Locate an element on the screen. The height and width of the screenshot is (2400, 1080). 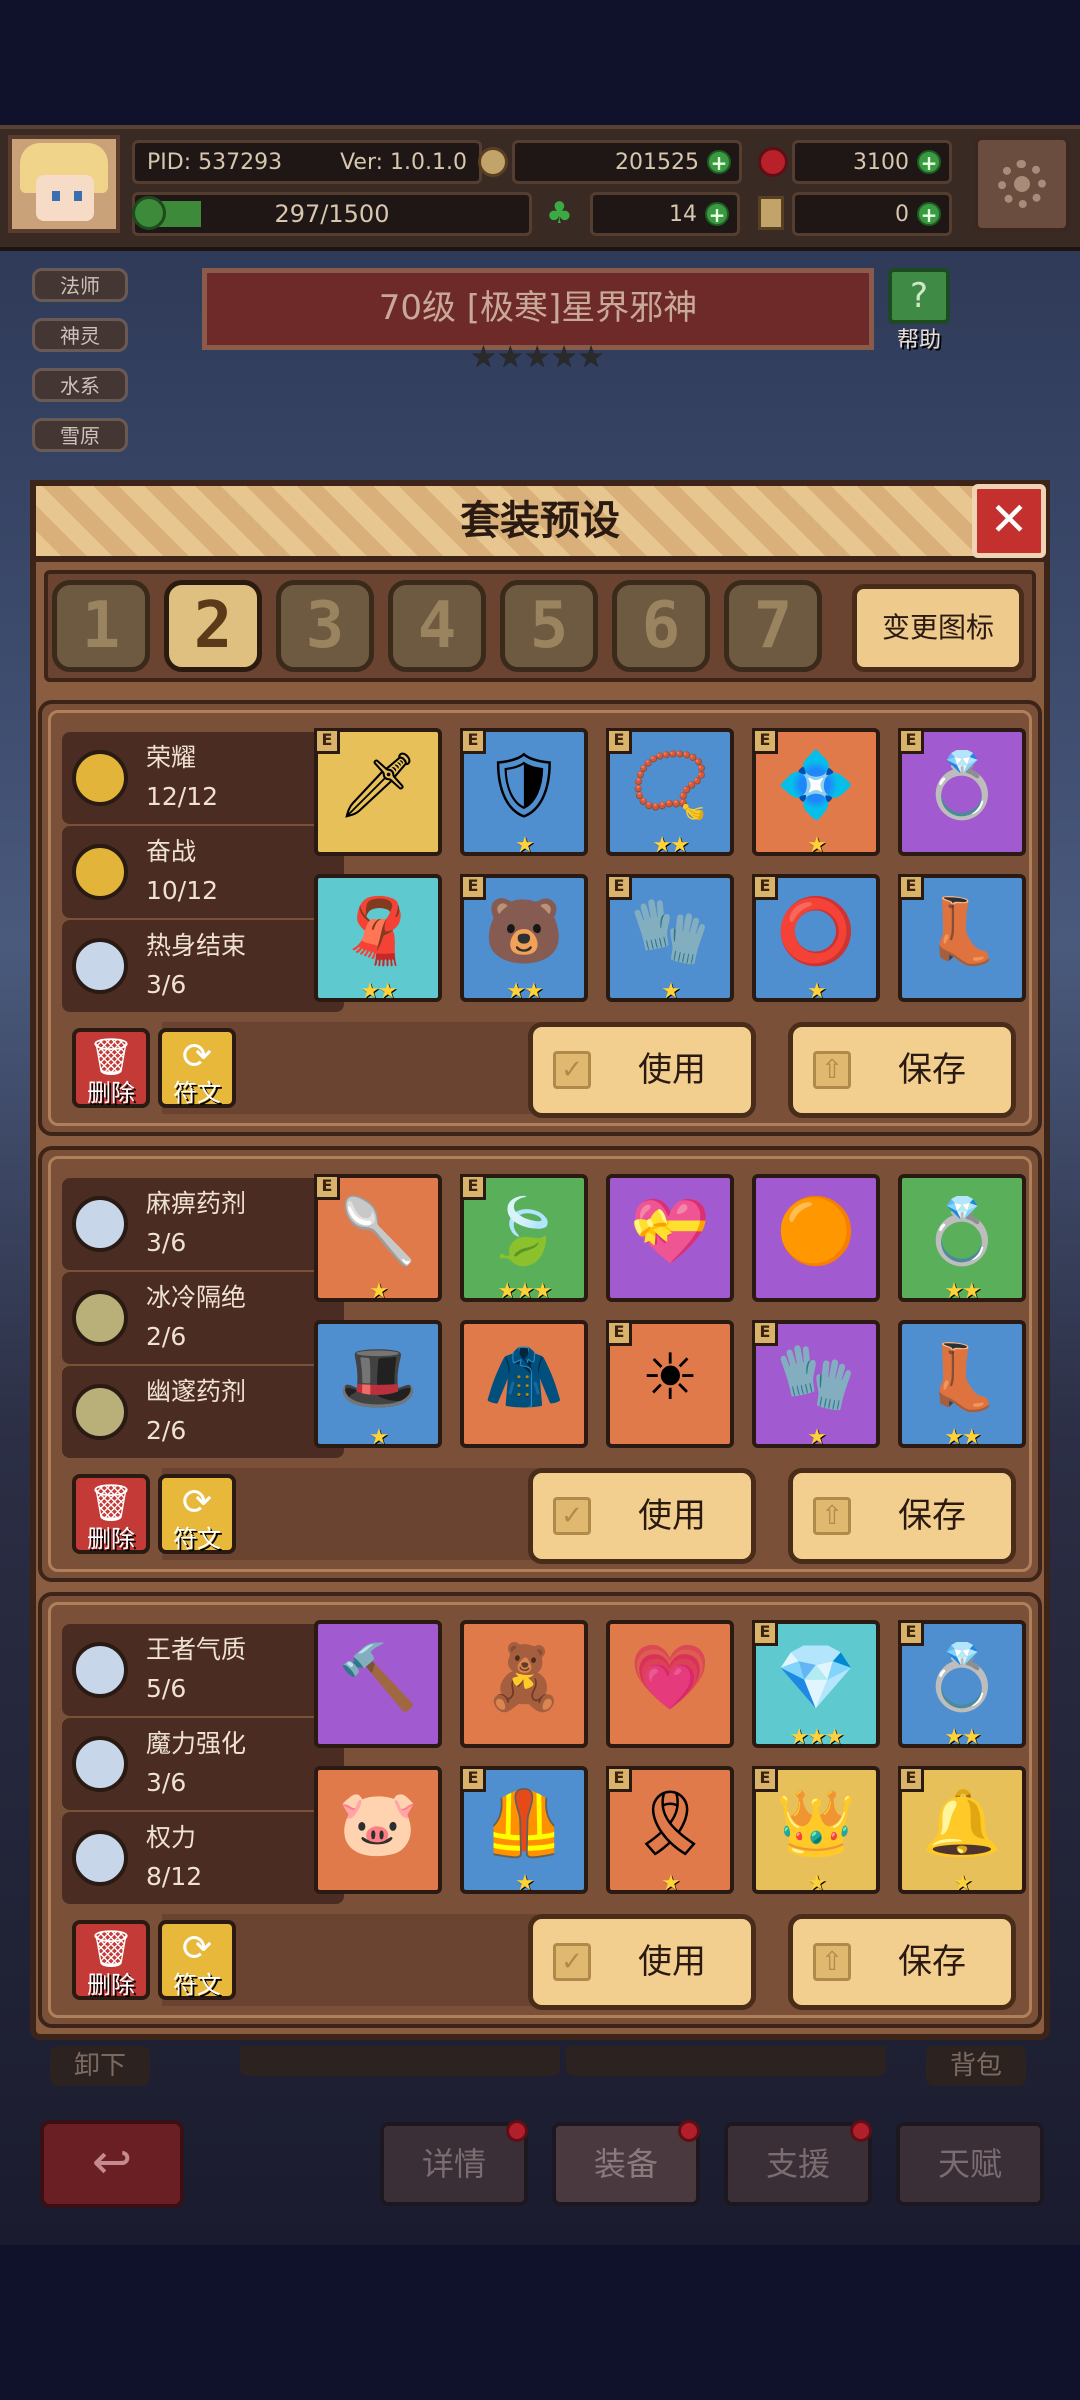
preset-tab-2: 2 is located at coordinates (213, 626).